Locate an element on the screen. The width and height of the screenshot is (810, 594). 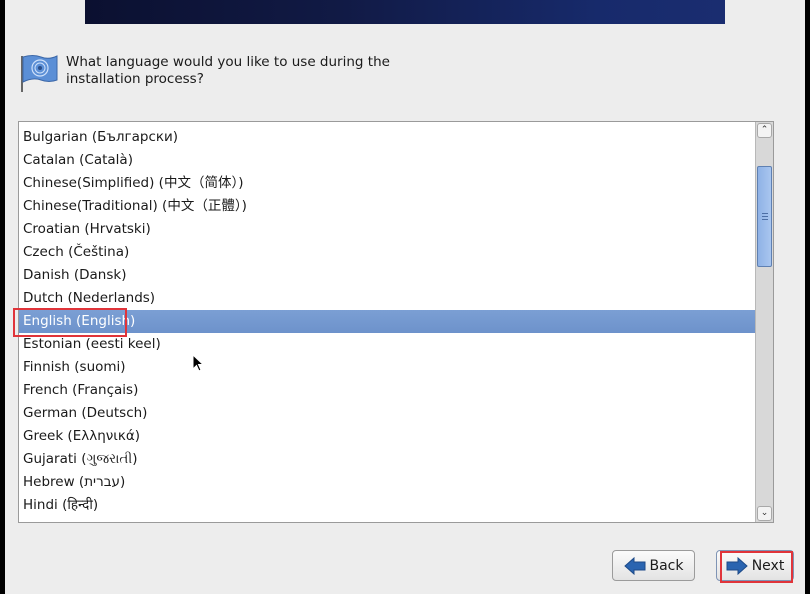
language-option: French (Français) is located at coordinates (387, 390).